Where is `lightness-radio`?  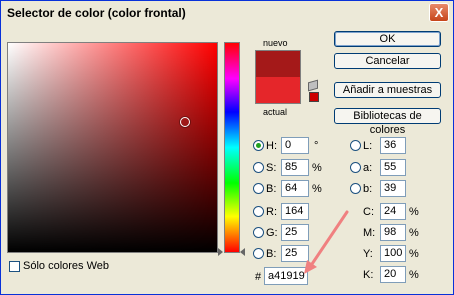 lightness-radio is located at coordinates (355, 145).